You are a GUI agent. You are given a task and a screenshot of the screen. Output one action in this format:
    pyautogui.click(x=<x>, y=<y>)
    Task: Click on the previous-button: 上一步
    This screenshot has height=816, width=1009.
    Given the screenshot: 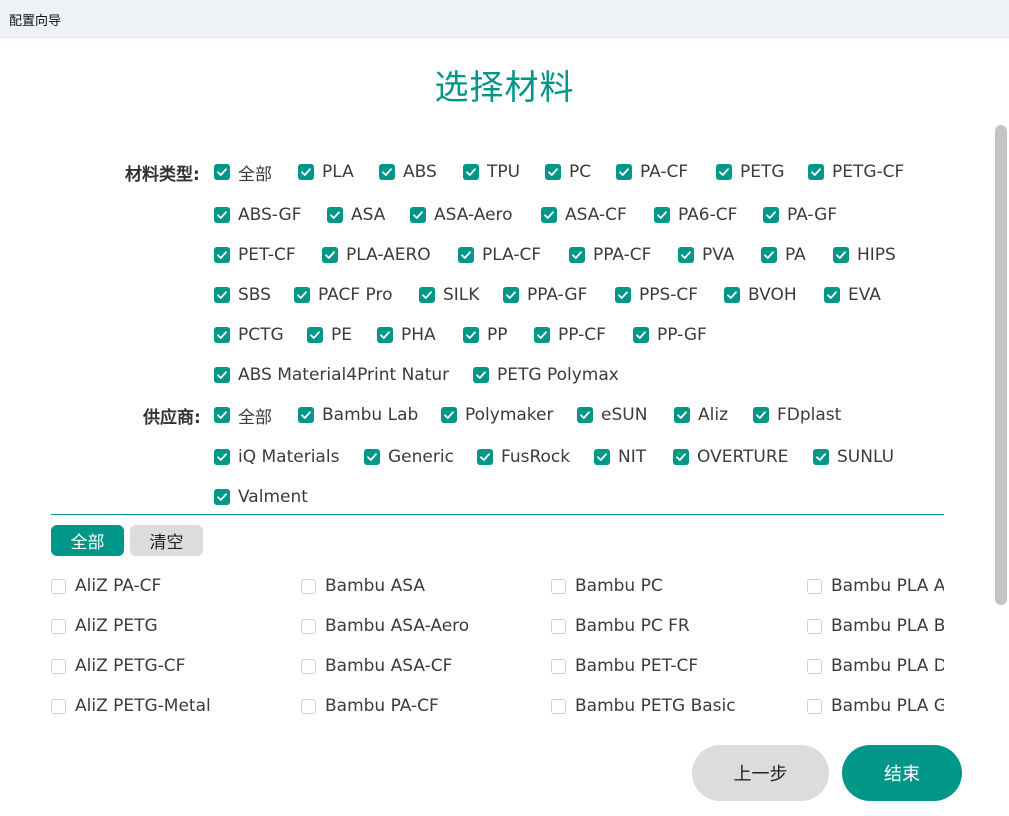 What is the action you would take?
    pyautogui.click(x=760, y=773)
    